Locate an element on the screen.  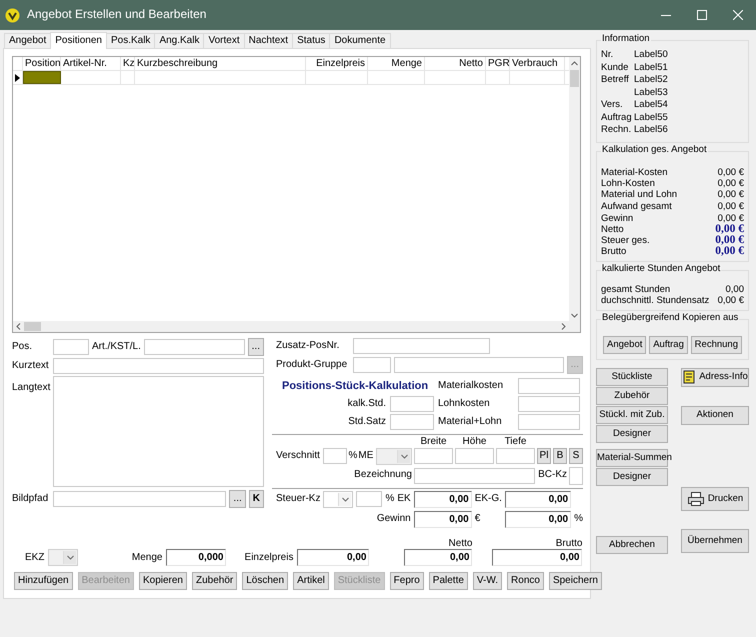
info-value: Label53 is located at coordinates (651, 94).